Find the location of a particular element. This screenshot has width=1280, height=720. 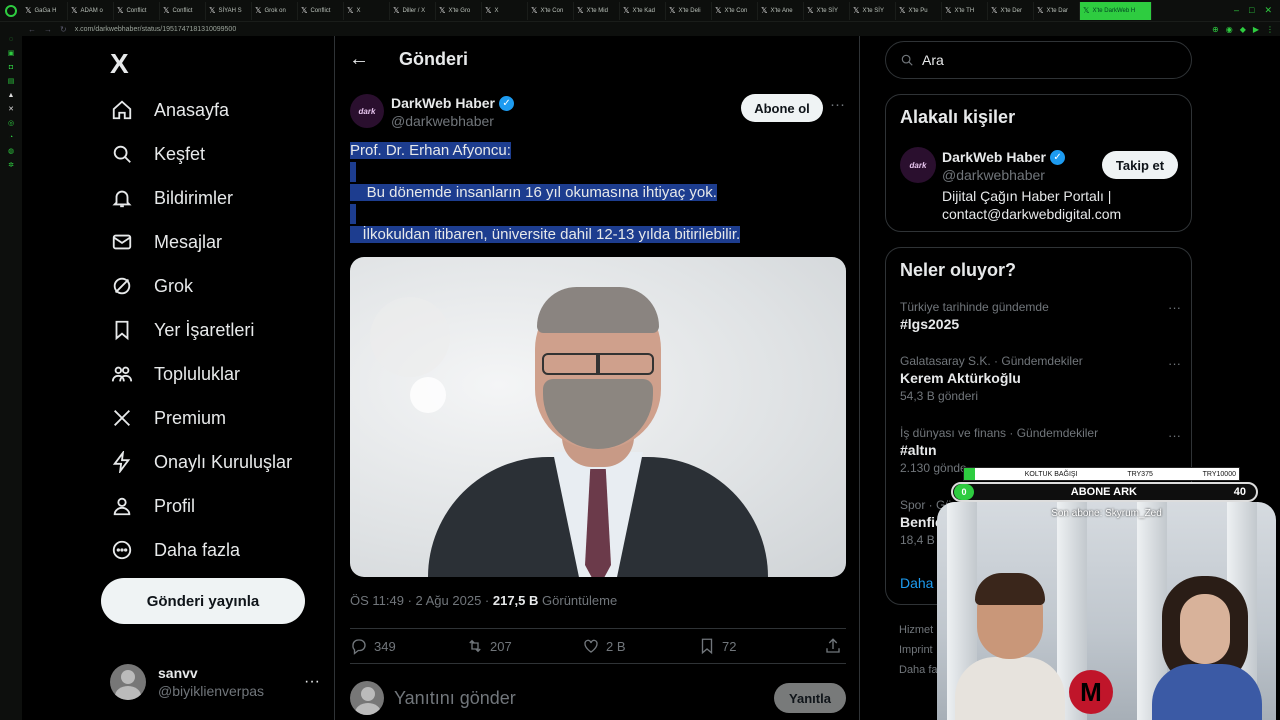

zoom-icon: ⊕ is located at coordinates (1215, 29).